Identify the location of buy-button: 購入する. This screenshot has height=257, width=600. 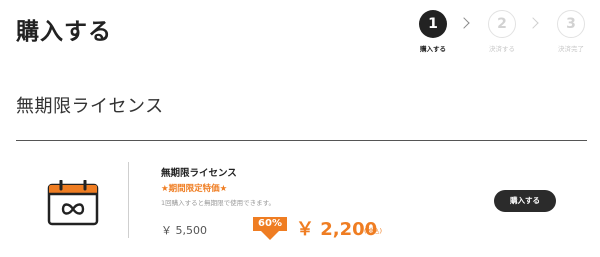
(525, 201).